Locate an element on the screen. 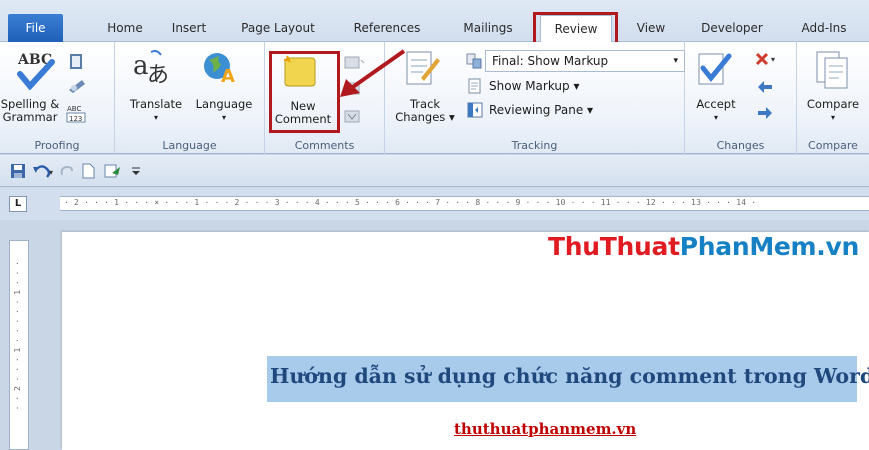 Image resolution: width=869 pixels, height=450 pixels. display-for-review-dropdown: Final: Show Markup ▾ is located at coordinates (585, 61).